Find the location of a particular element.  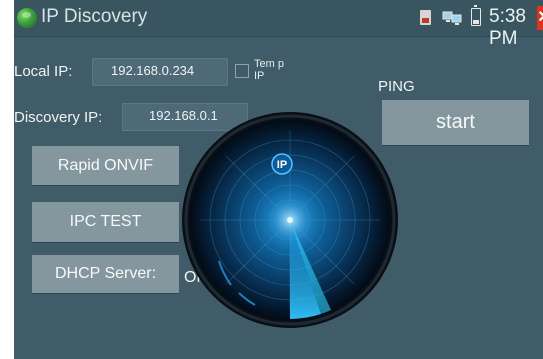

app-title: IP Discovery is located at coordinates (94, 16).